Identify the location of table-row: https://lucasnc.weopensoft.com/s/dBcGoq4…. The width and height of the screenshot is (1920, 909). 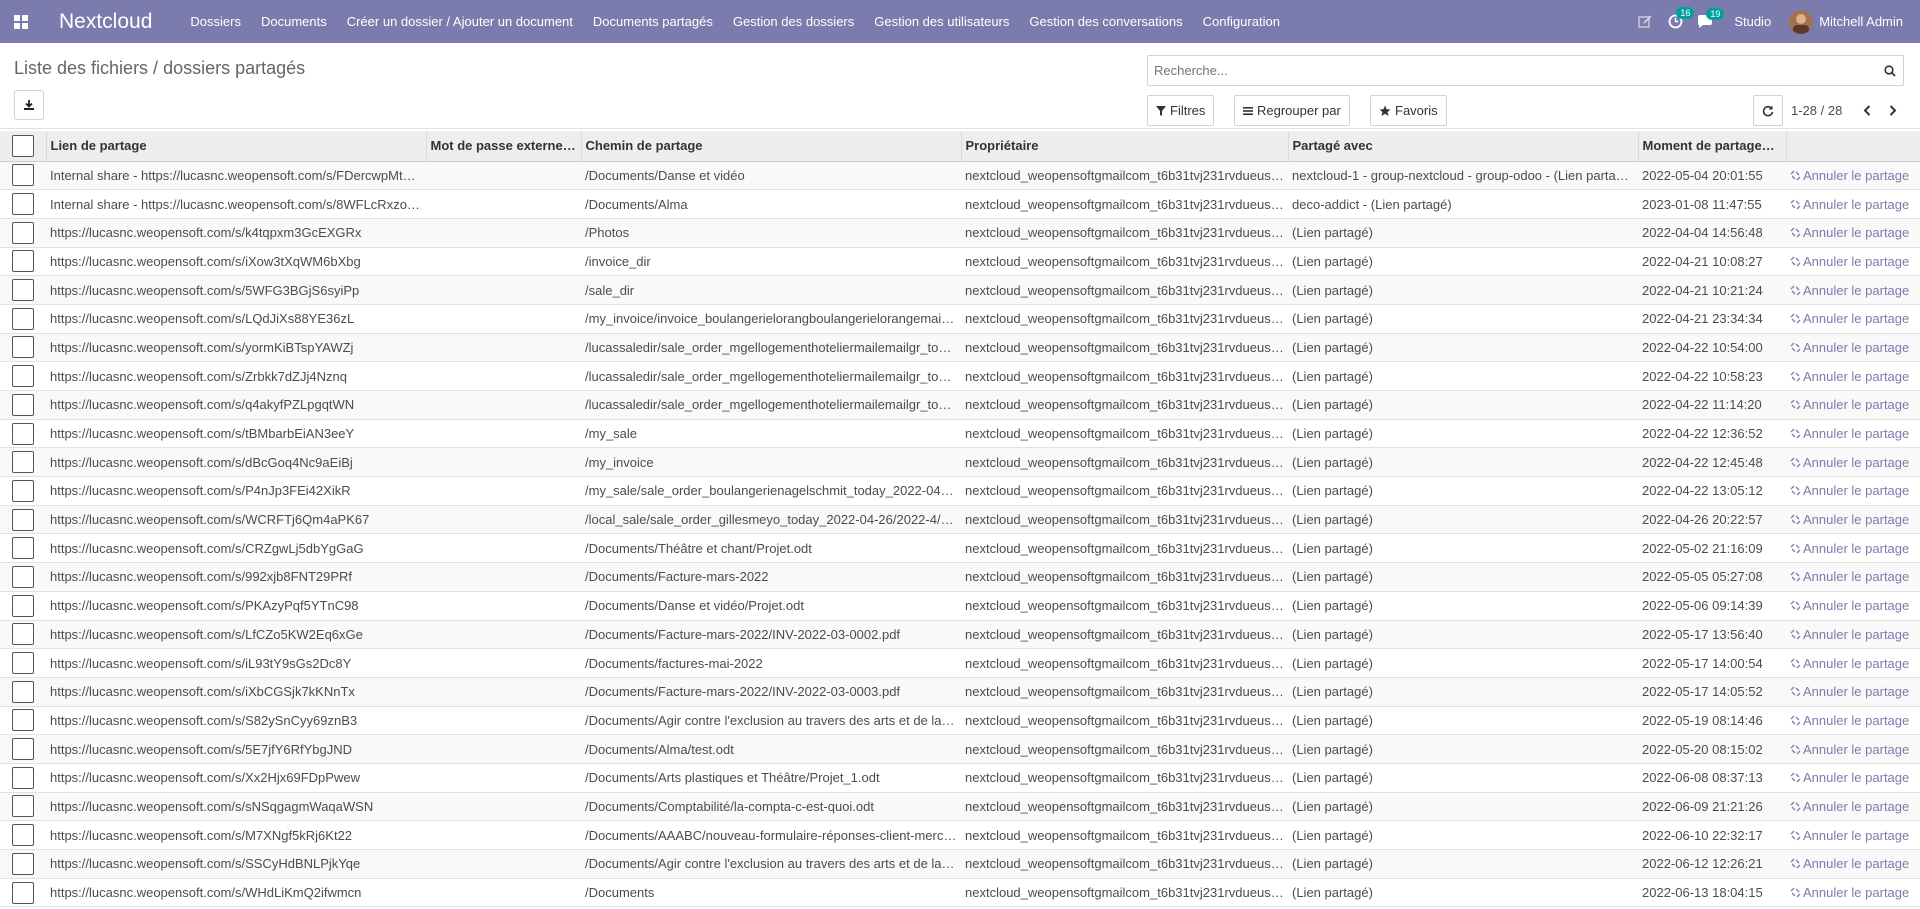
(960, 462).